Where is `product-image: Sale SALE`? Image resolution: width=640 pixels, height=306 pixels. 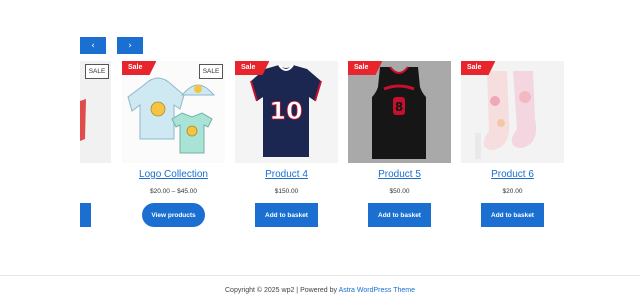
product-image: Sale SALE is located at coordinates (173, 112).